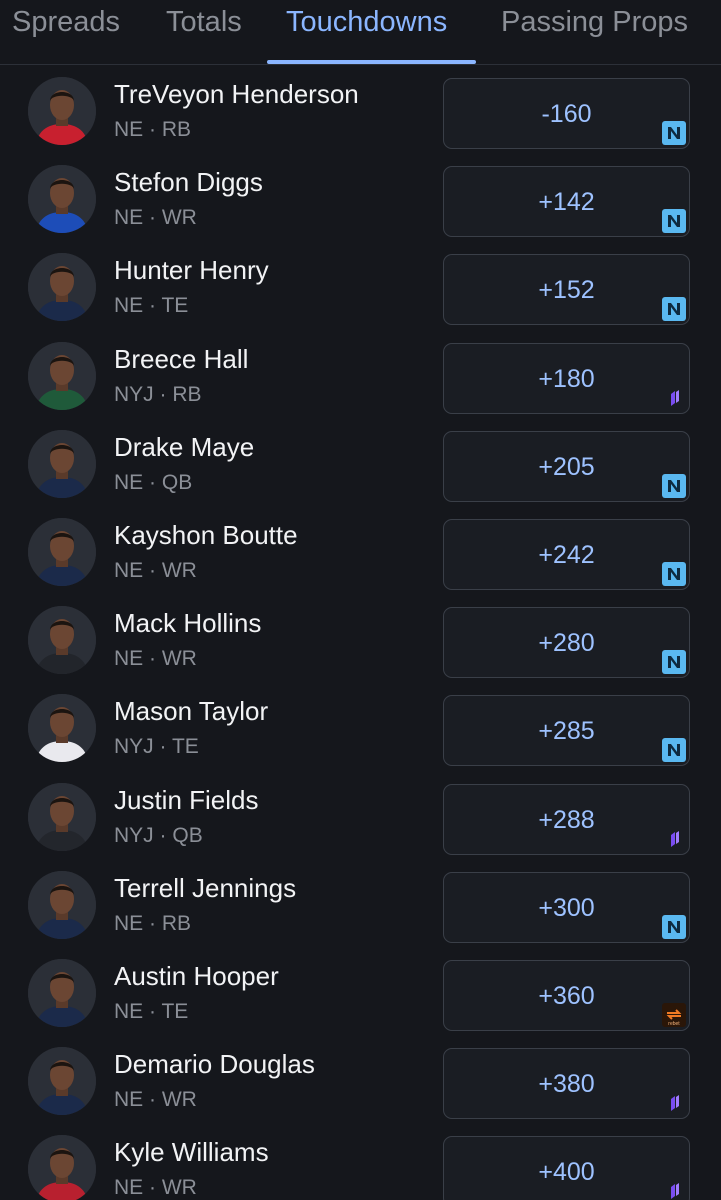  I want to click on player-row: Kayshon Boutte NE · WR +242, so click(360, 555).